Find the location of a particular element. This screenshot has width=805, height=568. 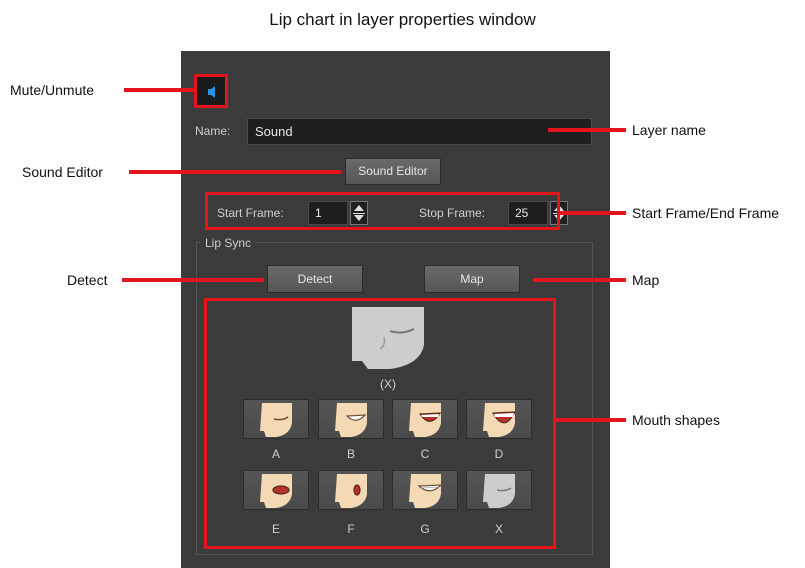

frames-arrow is located at coordinates (593, 213).